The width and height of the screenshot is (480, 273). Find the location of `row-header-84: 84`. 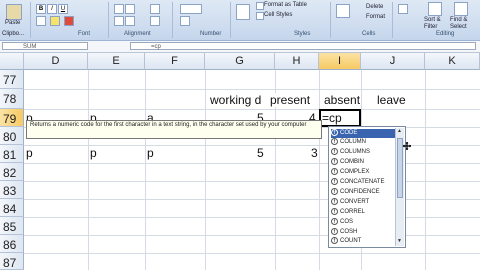

row-header-84: 84 is located at coordinates (12, 208).